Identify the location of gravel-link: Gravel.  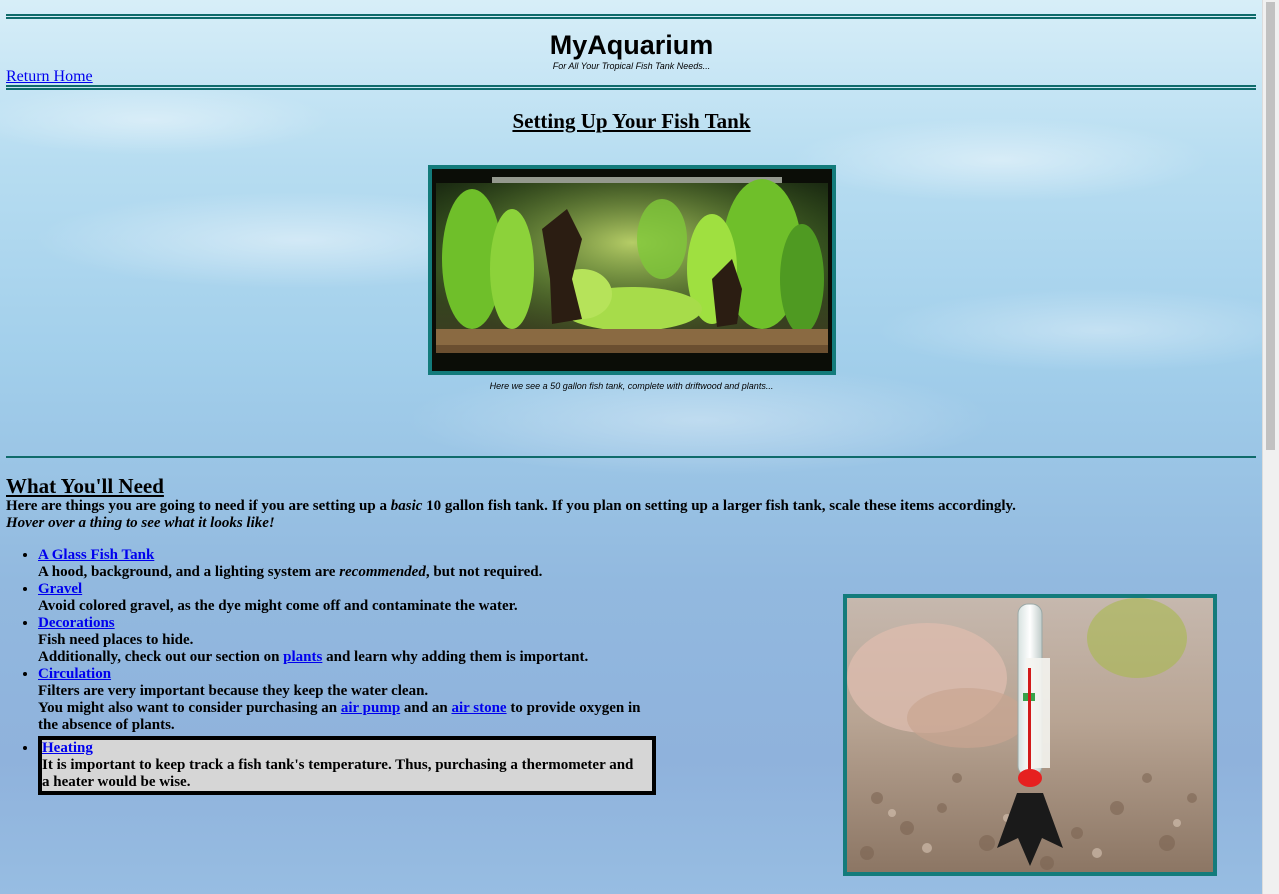
(60, 589).